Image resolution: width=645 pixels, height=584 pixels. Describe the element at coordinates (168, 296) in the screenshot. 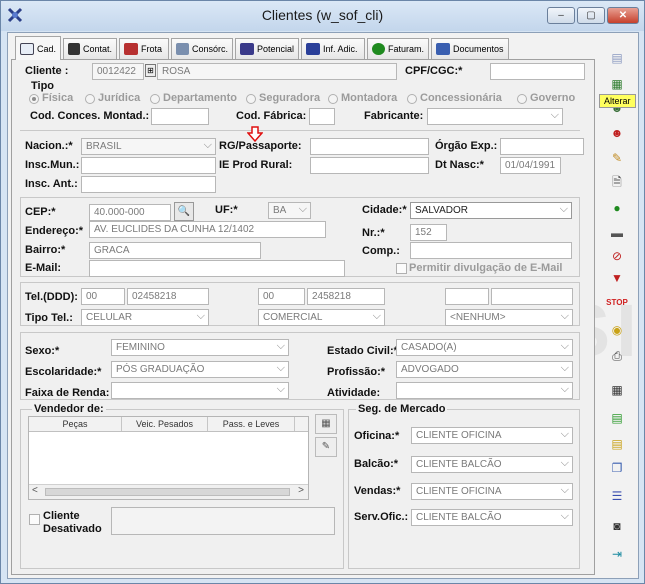

I see `tel1-field: 02458218` at that location.